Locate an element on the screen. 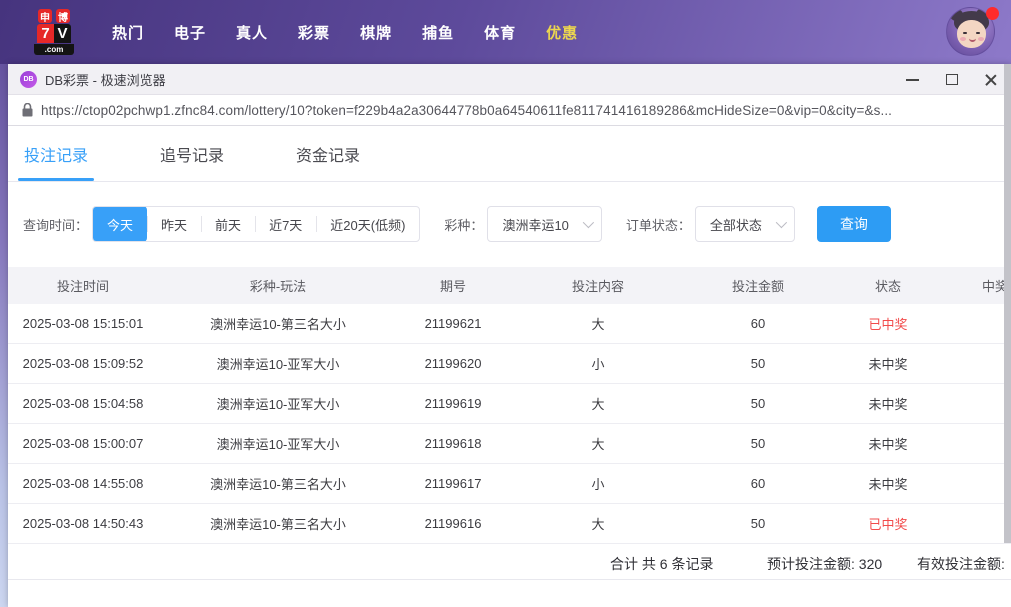 The image size is (1011, 607). notification-dot is located at coordinates (992, 13).